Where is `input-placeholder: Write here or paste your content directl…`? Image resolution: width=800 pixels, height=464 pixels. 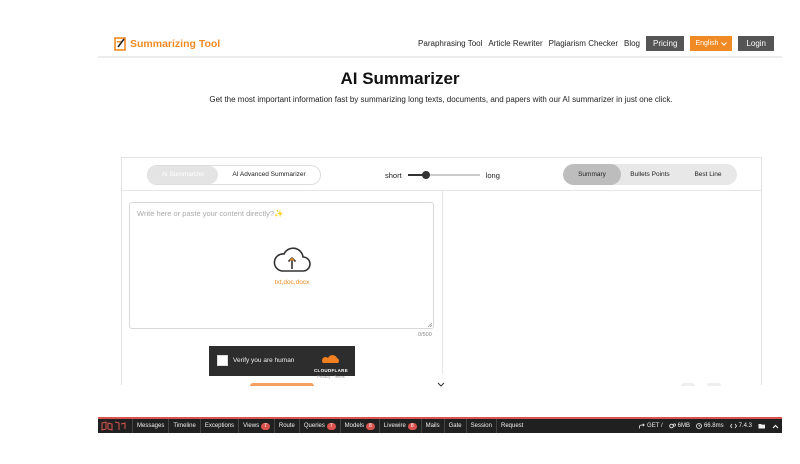 input-placeholder: Write here or paste your content directl… is located at coordinates (210, 213).